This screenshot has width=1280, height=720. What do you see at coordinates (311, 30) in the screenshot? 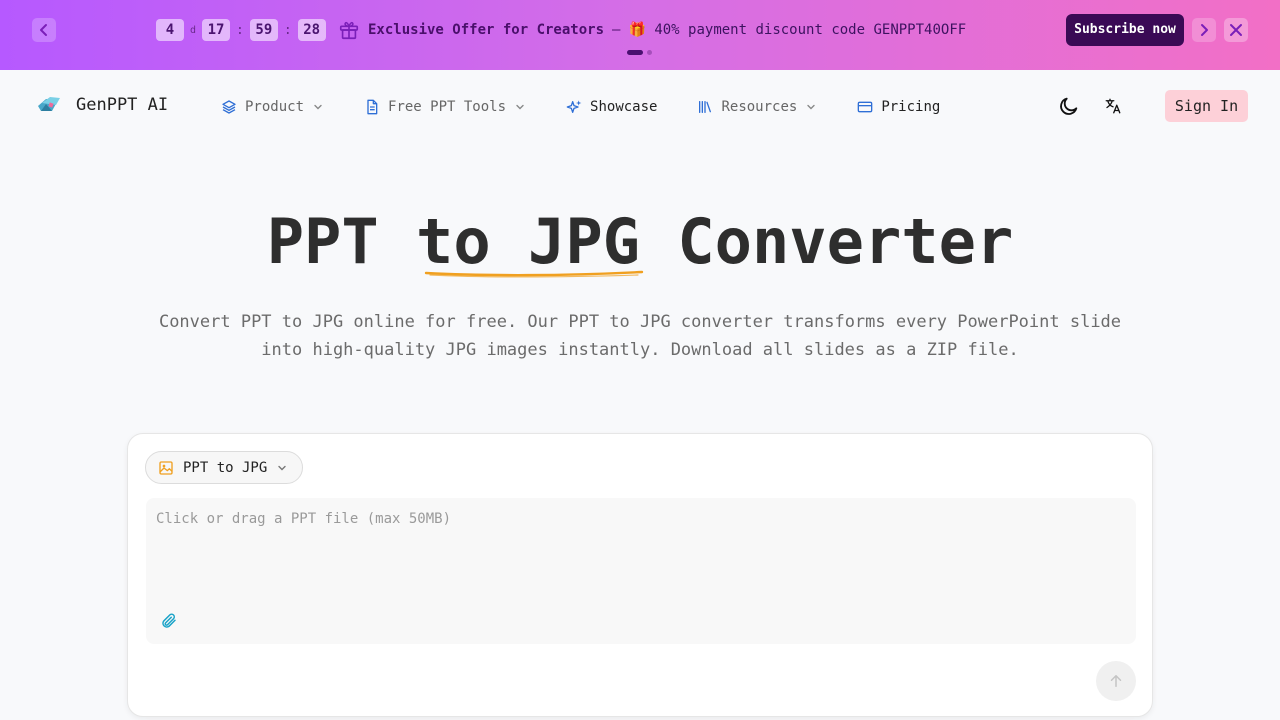
I see `countdown-seconds: 28` at bounding box center [311, 30].